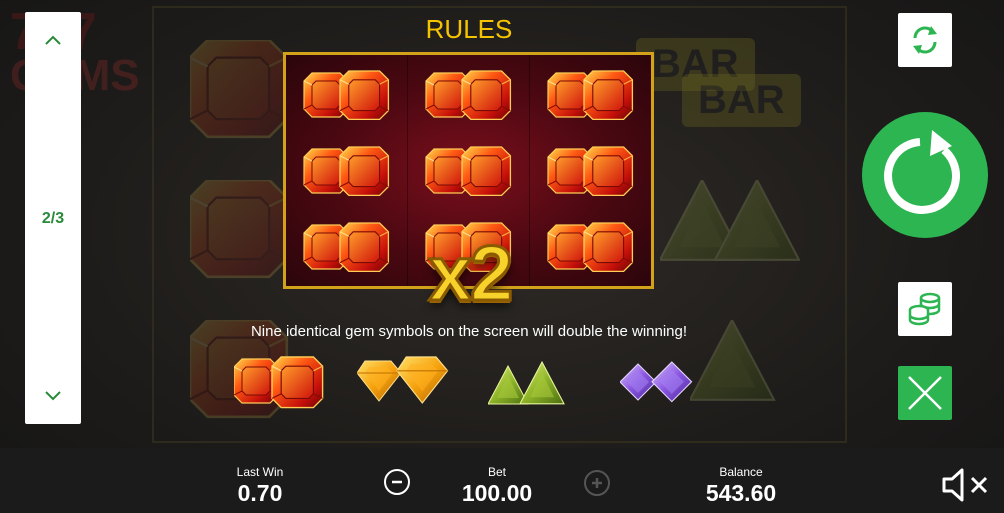 The image size is (1004, 513). I want to click on bet-settings-button, so click(925, 309).